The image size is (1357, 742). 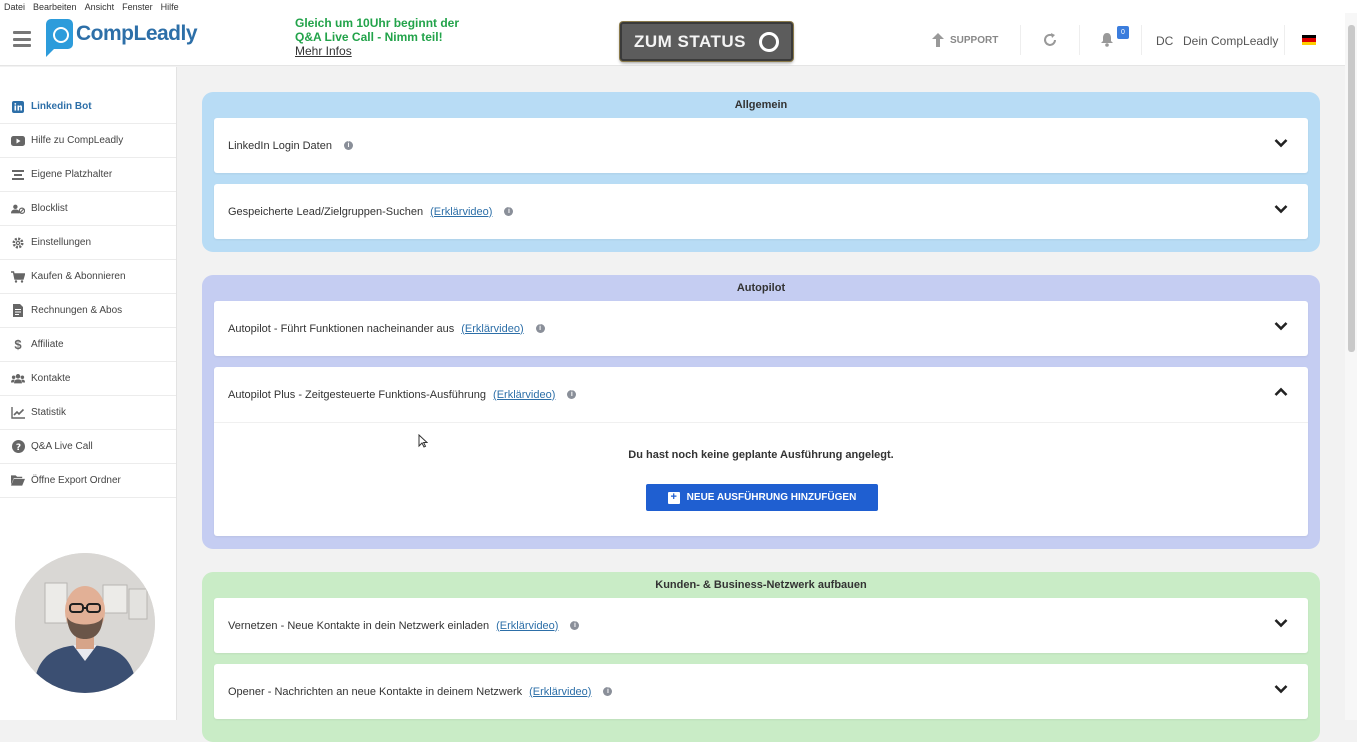 What do you see at coordinates (771, 497) in the screenshot?
I see `add-execution-label: NEUE AUSFÜHRUNG HINZUFÜGEN` at bounding box center [771, 497].